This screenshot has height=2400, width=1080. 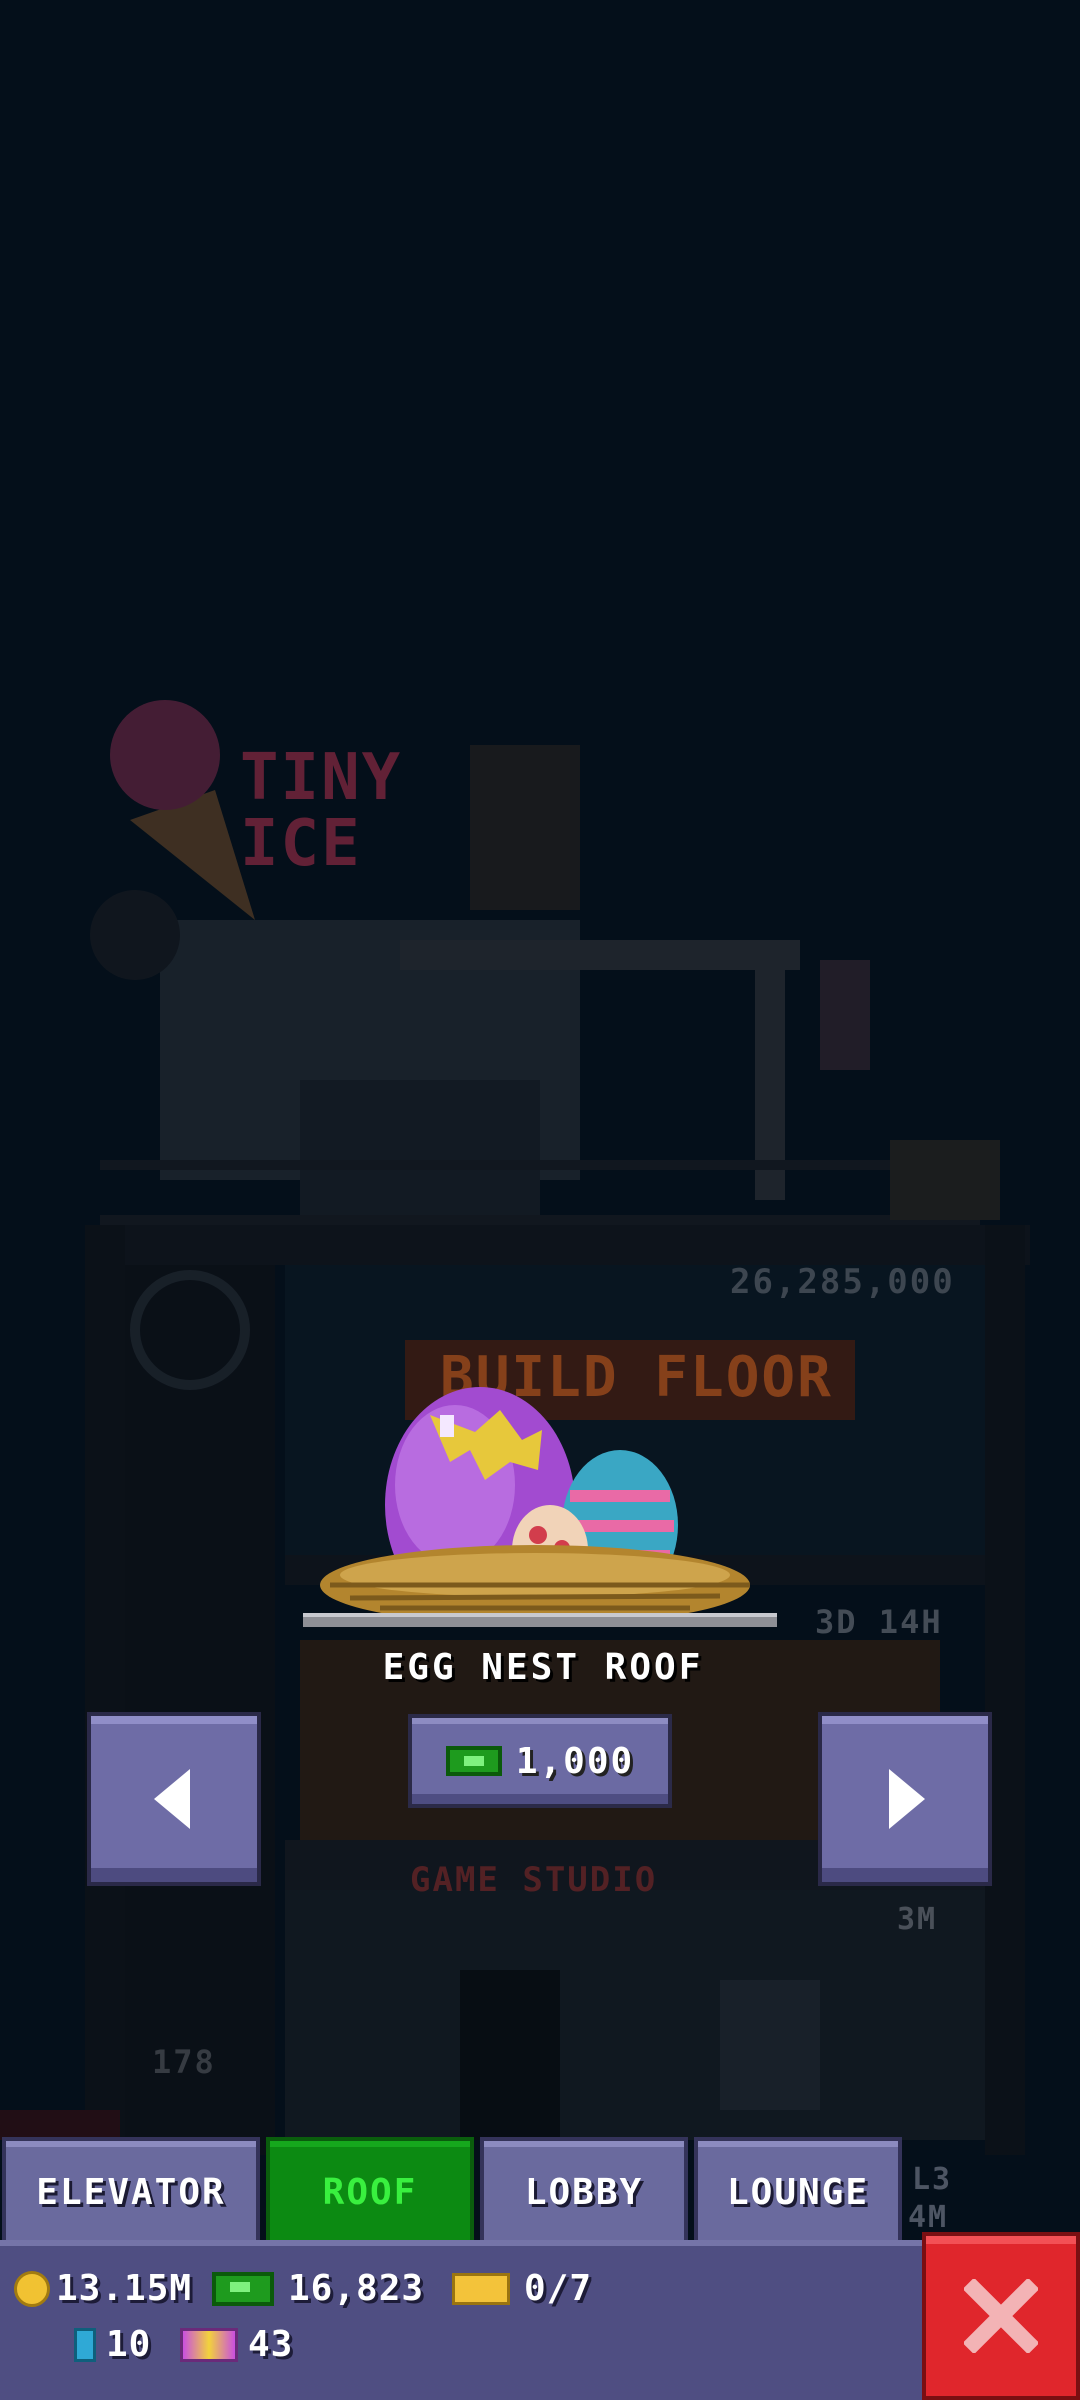 I want to click on floor-number-label: 178, so click(x=184, y=2062).